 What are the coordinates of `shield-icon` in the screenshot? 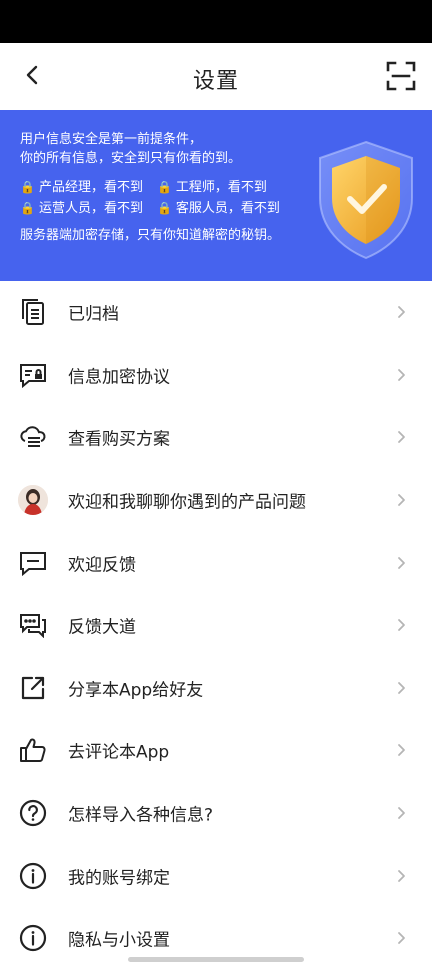 It's located at (366, 200).